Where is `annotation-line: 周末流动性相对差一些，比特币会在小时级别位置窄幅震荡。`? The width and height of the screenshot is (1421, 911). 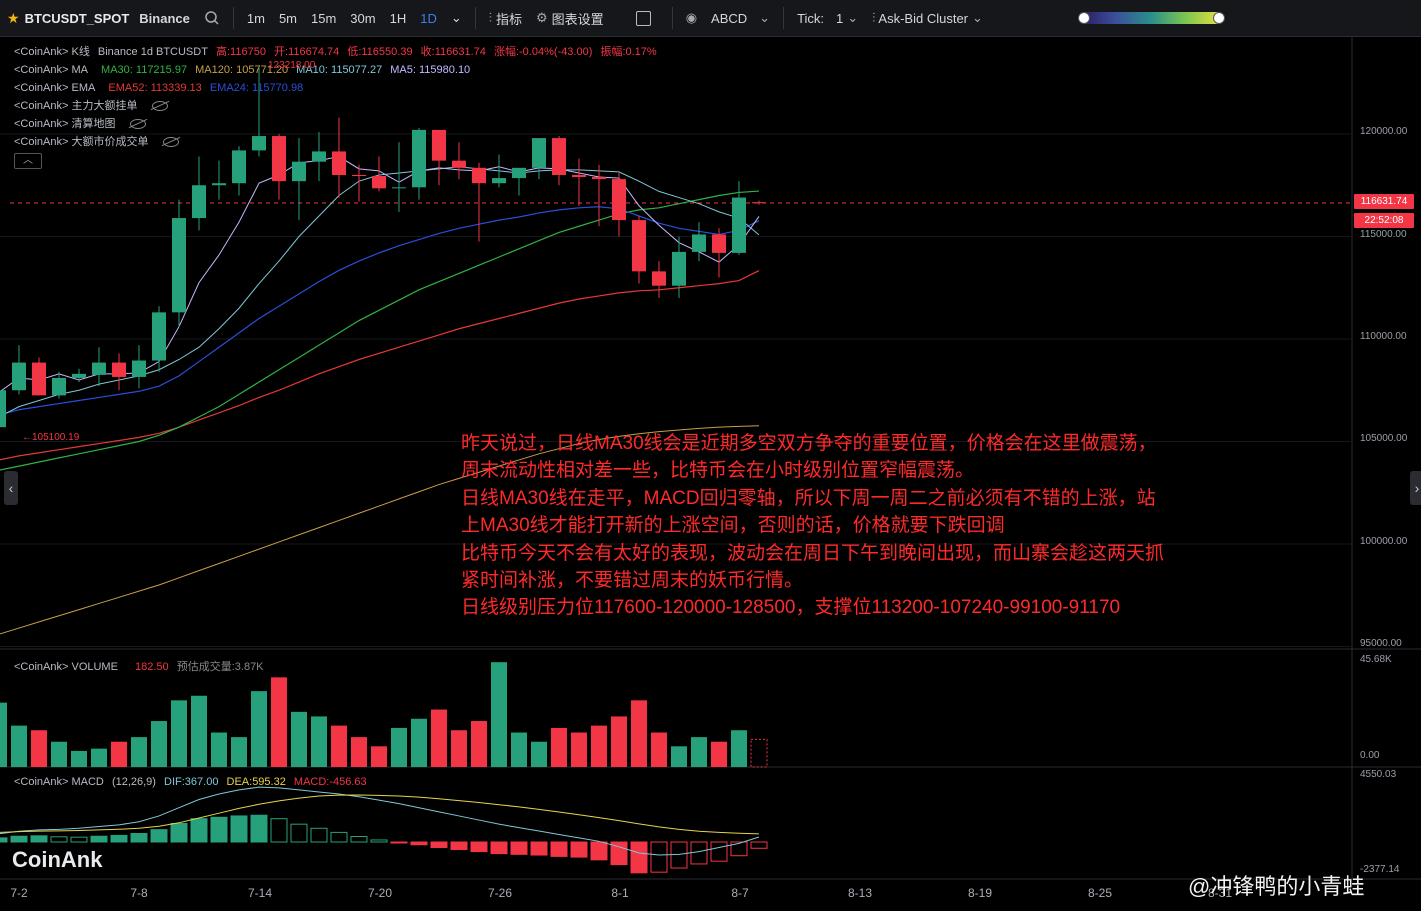
annotation-line: 周末流动性相对差一些，比特币会在小时级别位置窄幅震荡。 is located at coordinates (718, 471).